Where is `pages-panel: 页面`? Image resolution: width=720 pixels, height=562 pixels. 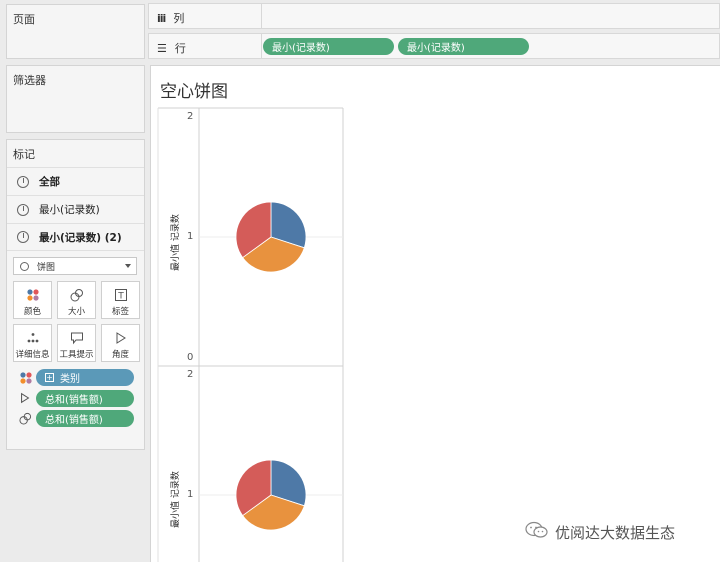 pages-panel: 页面 is located at coordinates (75, 31).